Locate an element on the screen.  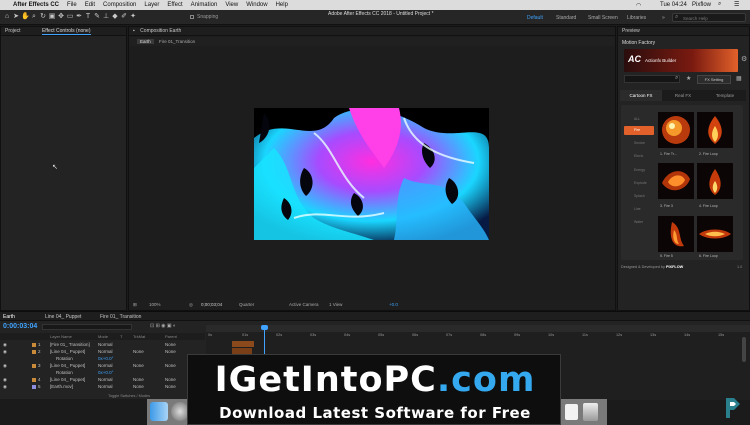
timeline-tab-fire: Fire 01_ Transition is located at coordinates (120, 317).